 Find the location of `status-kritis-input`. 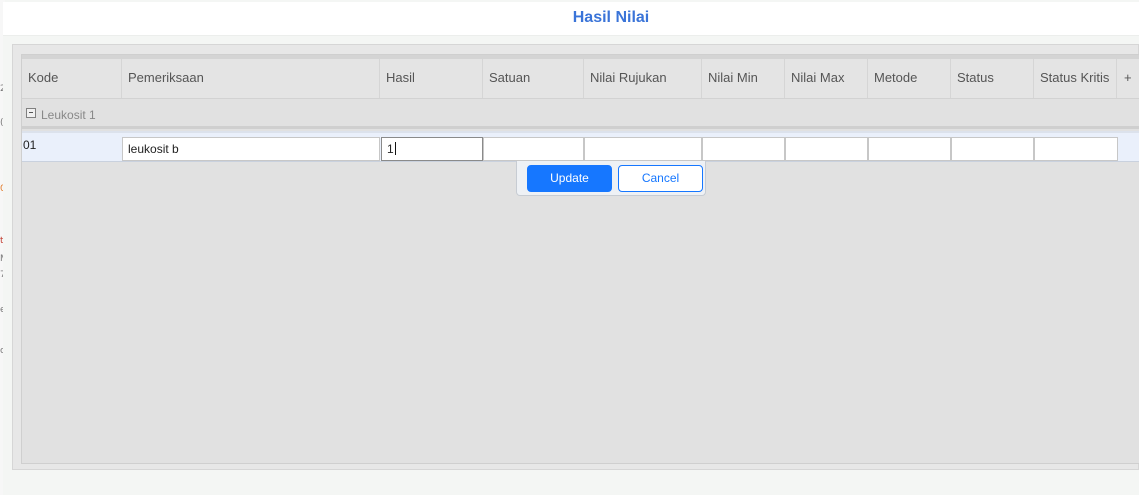

status-kritis-input is located at coordinates (1076, 149).